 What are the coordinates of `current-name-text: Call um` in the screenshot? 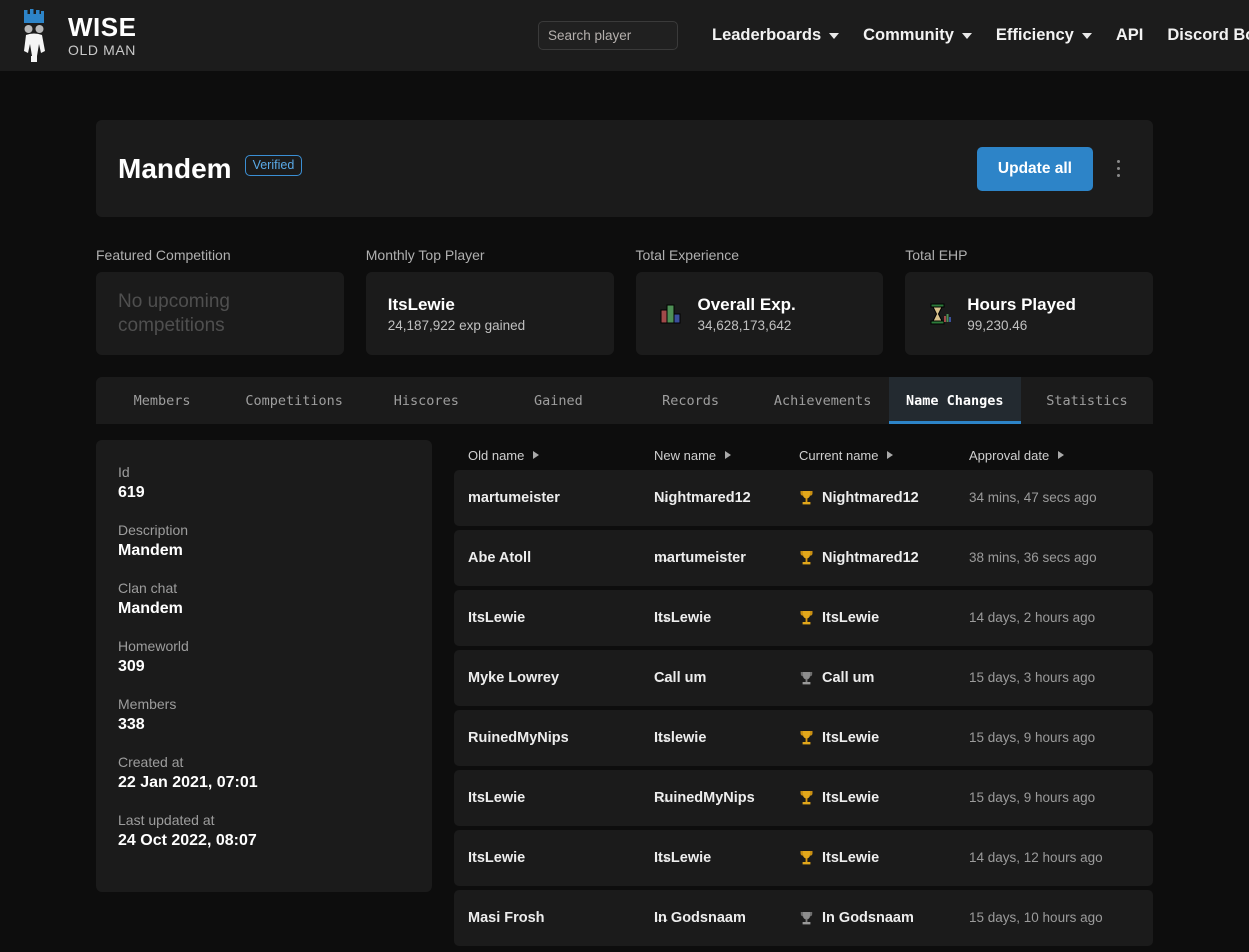 It's located at (848, 678).